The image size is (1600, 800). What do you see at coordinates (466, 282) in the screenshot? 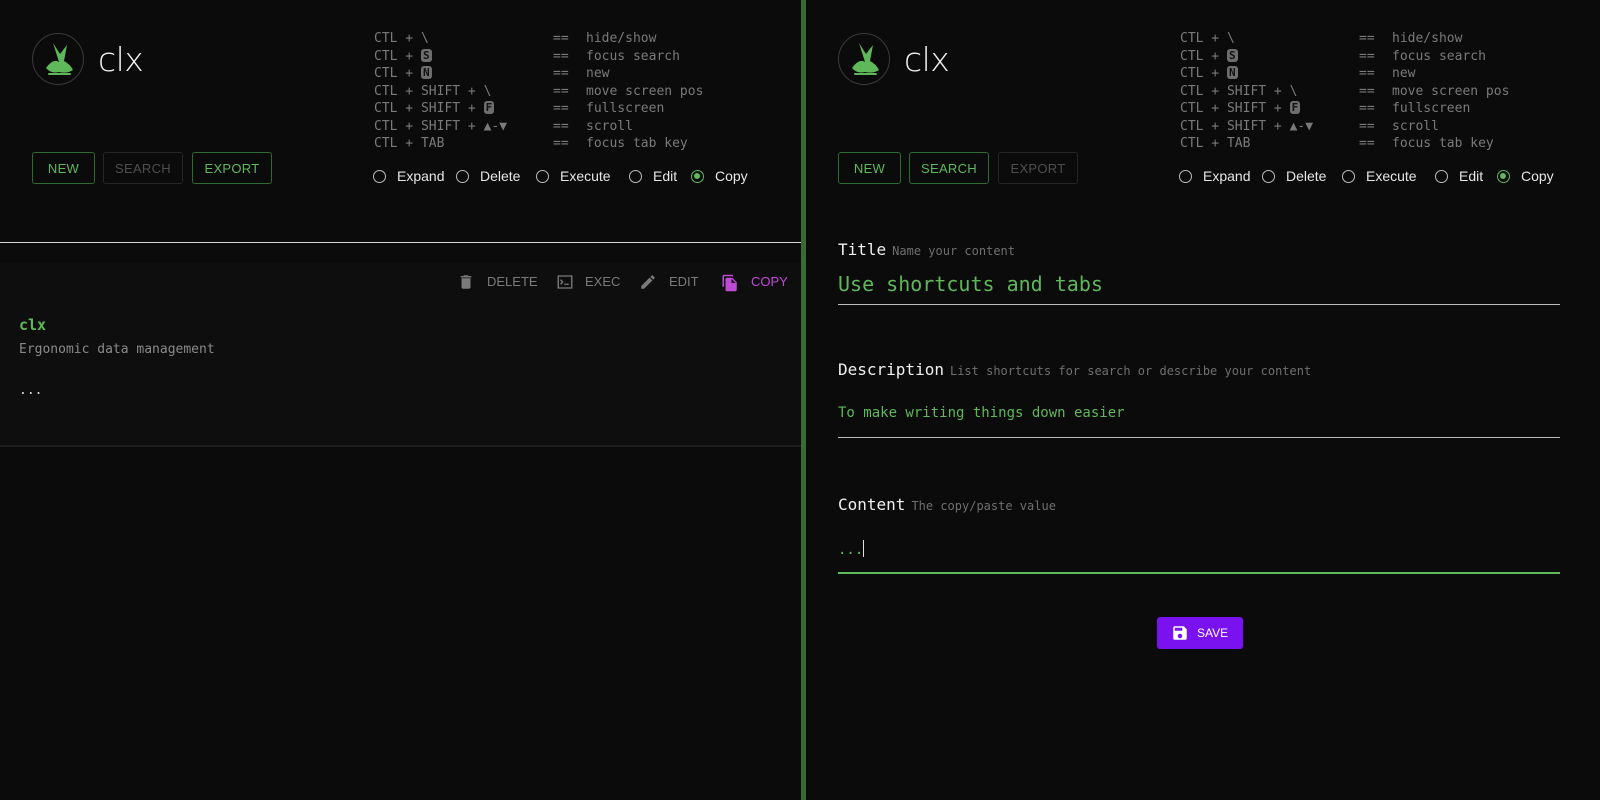
I see `trash-icon` at bounding box center [466, 282].